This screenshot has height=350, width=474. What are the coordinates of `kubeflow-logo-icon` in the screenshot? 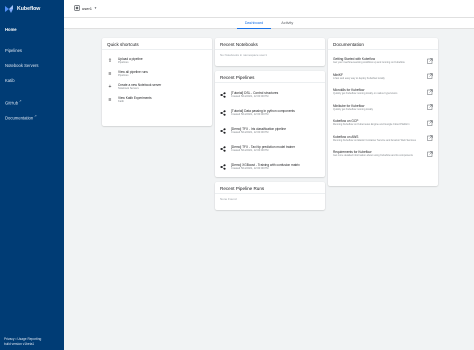 It's located at (9, 9).